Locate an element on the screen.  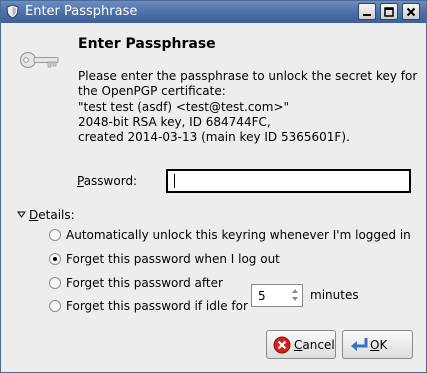
details-label-mnemonic: D is located at coordinates (34, 215).